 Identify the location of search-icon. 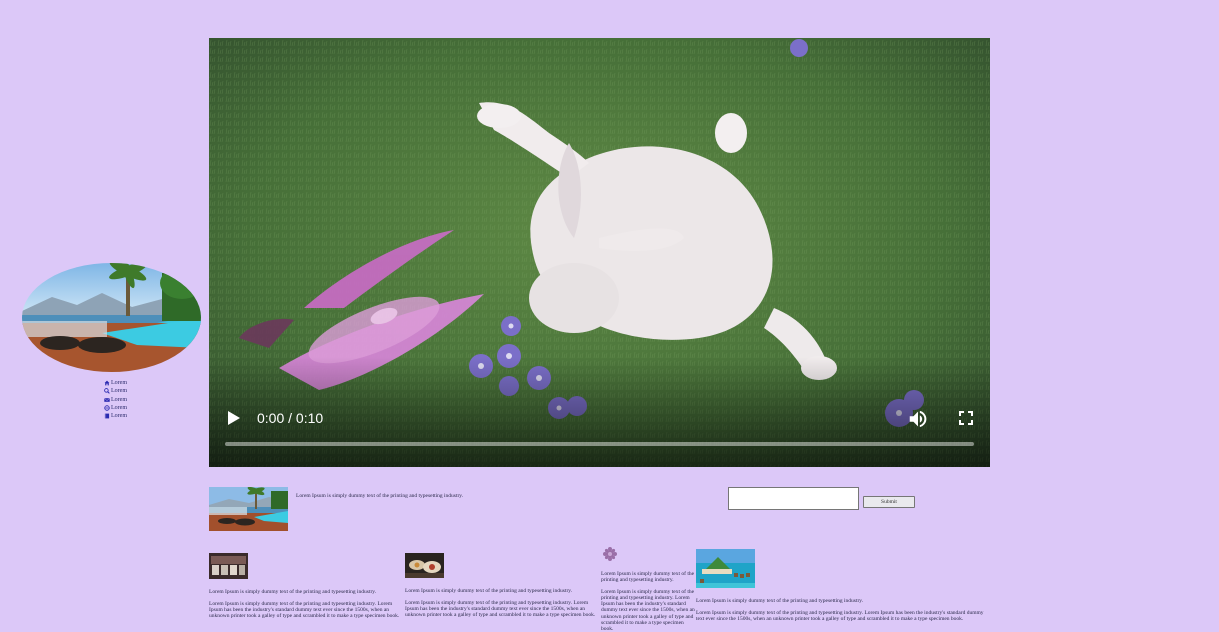
(107, 391).